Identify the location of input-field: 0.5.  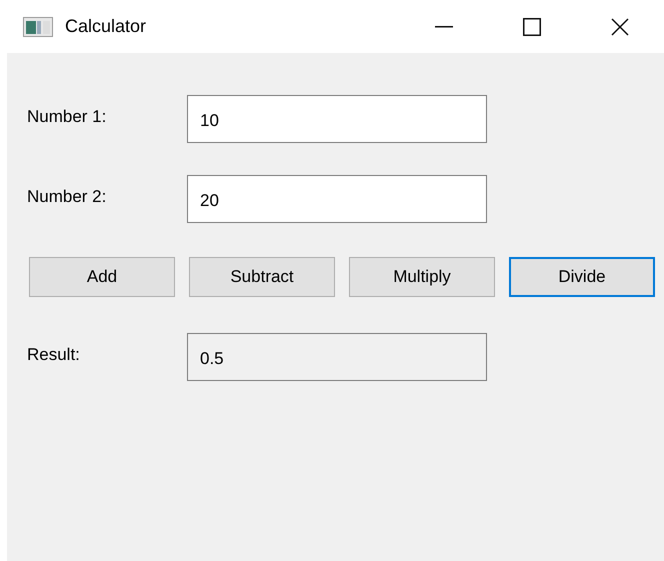
(337, 357).